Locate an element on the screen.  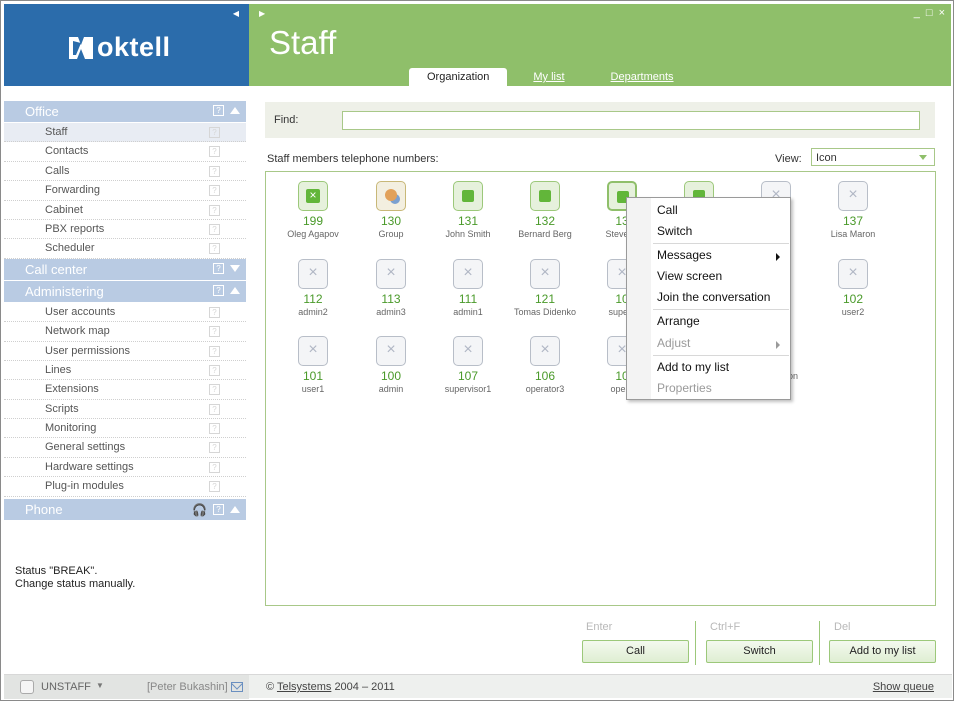
menu-item-arrange: Arrange is located at coordinates (678, 321).